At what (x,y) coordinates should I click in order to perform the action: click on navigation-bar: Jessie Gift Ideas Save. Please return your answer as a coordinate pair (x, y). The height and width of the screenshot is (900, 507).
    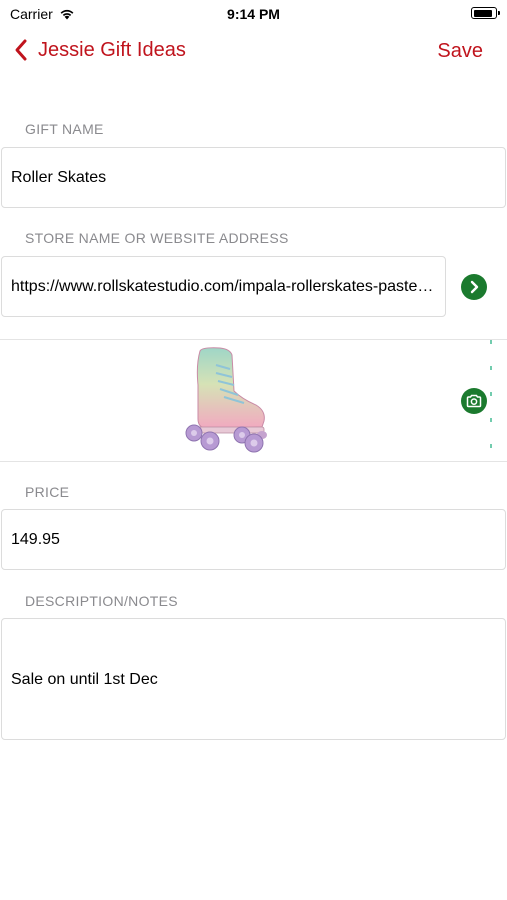
    Looking at the image, I should click on (253, 52).